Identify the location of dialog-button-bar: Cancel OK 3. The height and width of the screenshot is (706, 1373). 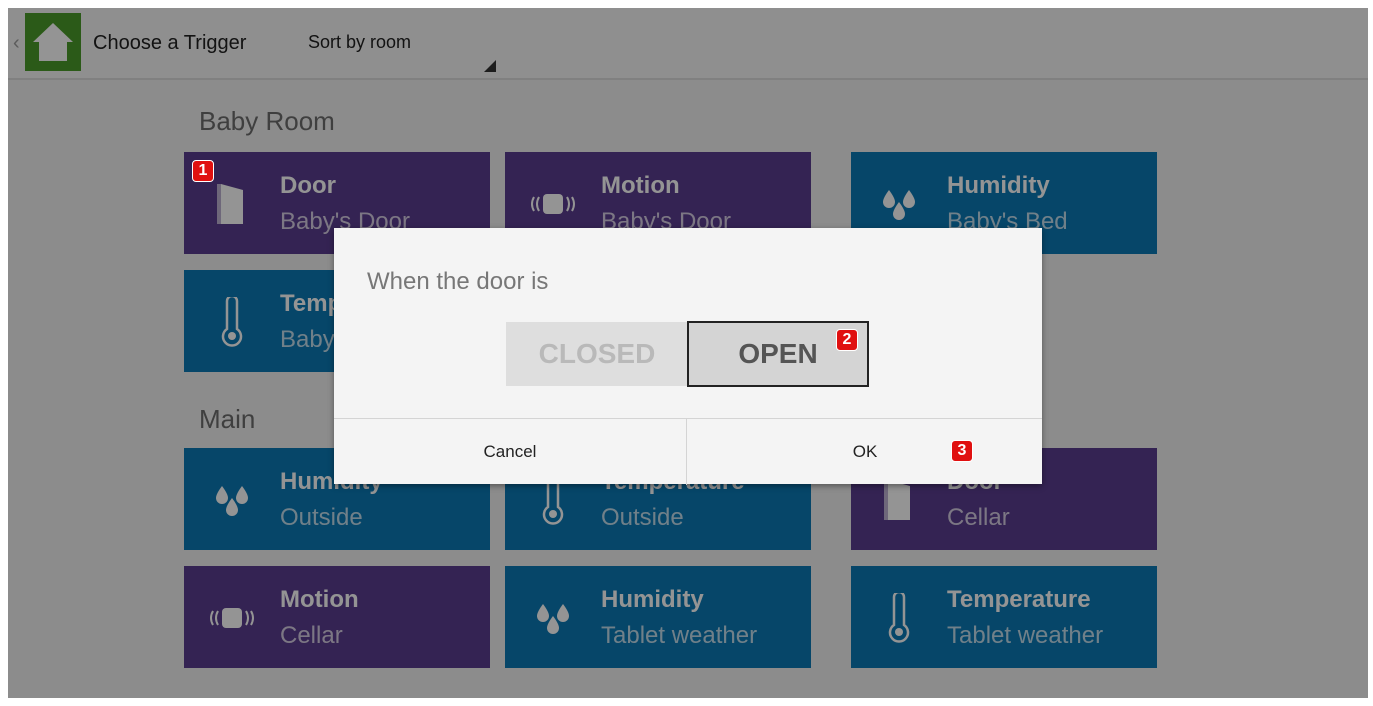
(688, 451).